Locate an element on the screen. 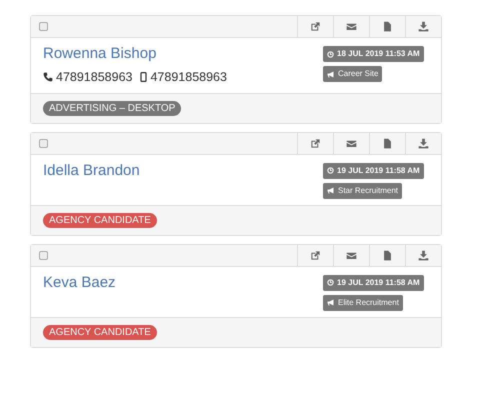  source-label: Elite Recruitment is located at coordinates (363, 302).